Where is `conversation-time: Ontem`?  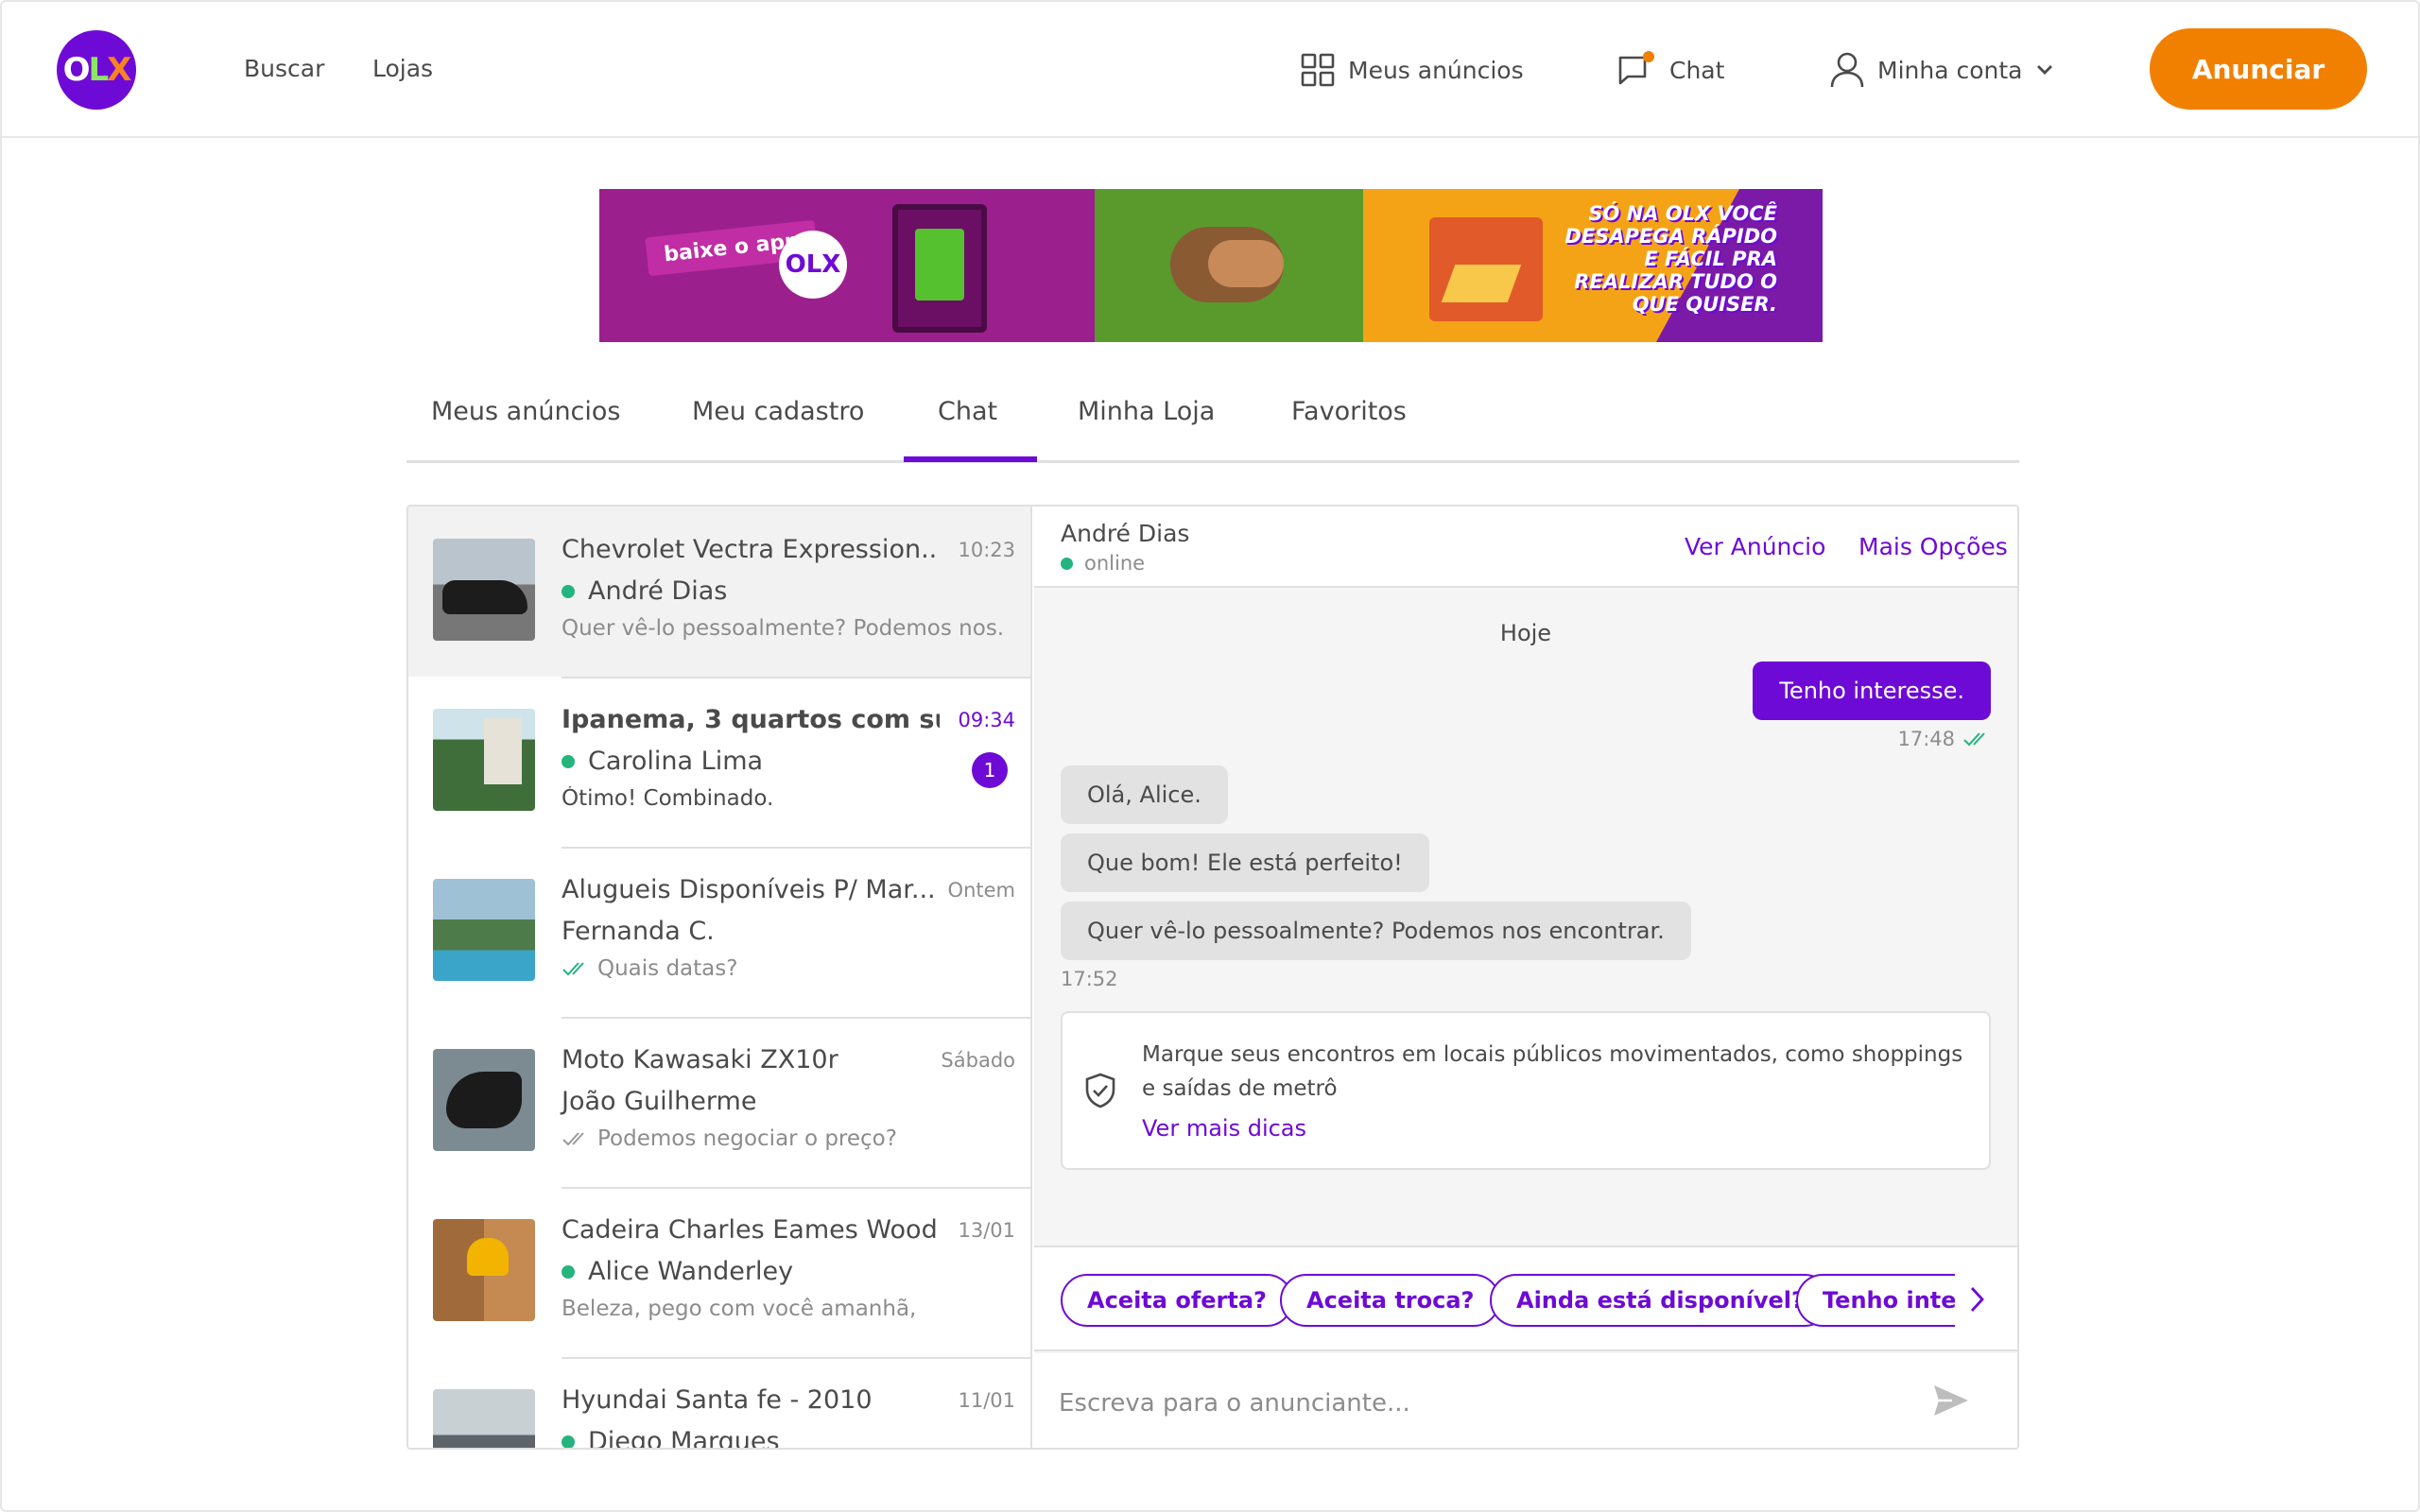 conversation-time: Ontem is located at coordinates (981, 890).